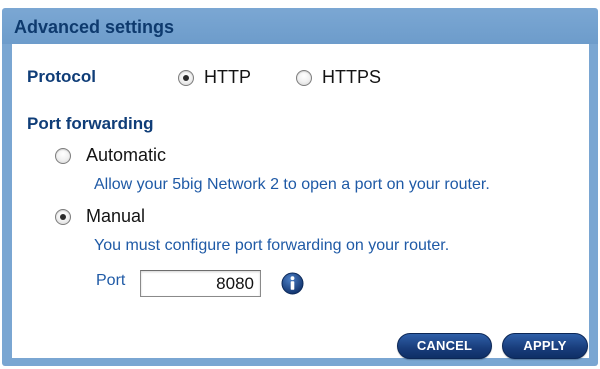 This screenshot has width=600, height=369. I want to click on port-forwarding-automatic-label: Automatic, so click(126, 155).